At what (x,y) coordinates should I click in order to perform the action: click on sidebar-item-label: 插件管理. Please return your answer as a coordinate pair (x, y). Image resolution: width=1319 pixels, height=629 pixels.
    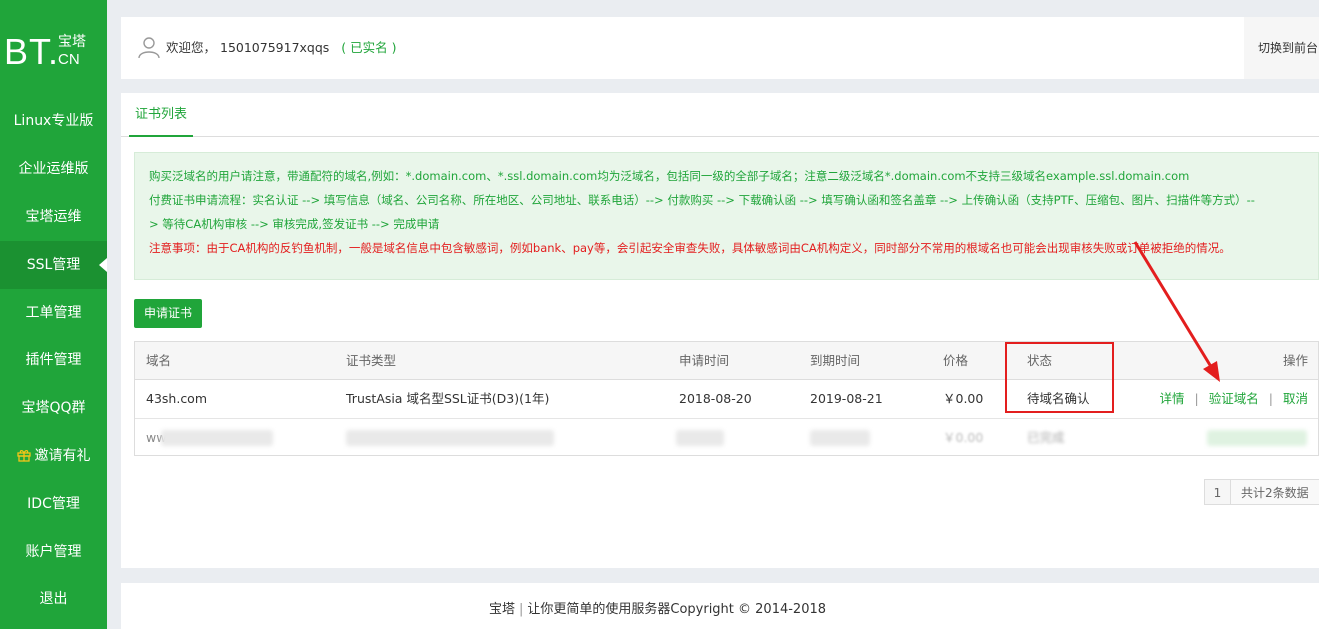
    Looking at the image, I should click on (53, 360).